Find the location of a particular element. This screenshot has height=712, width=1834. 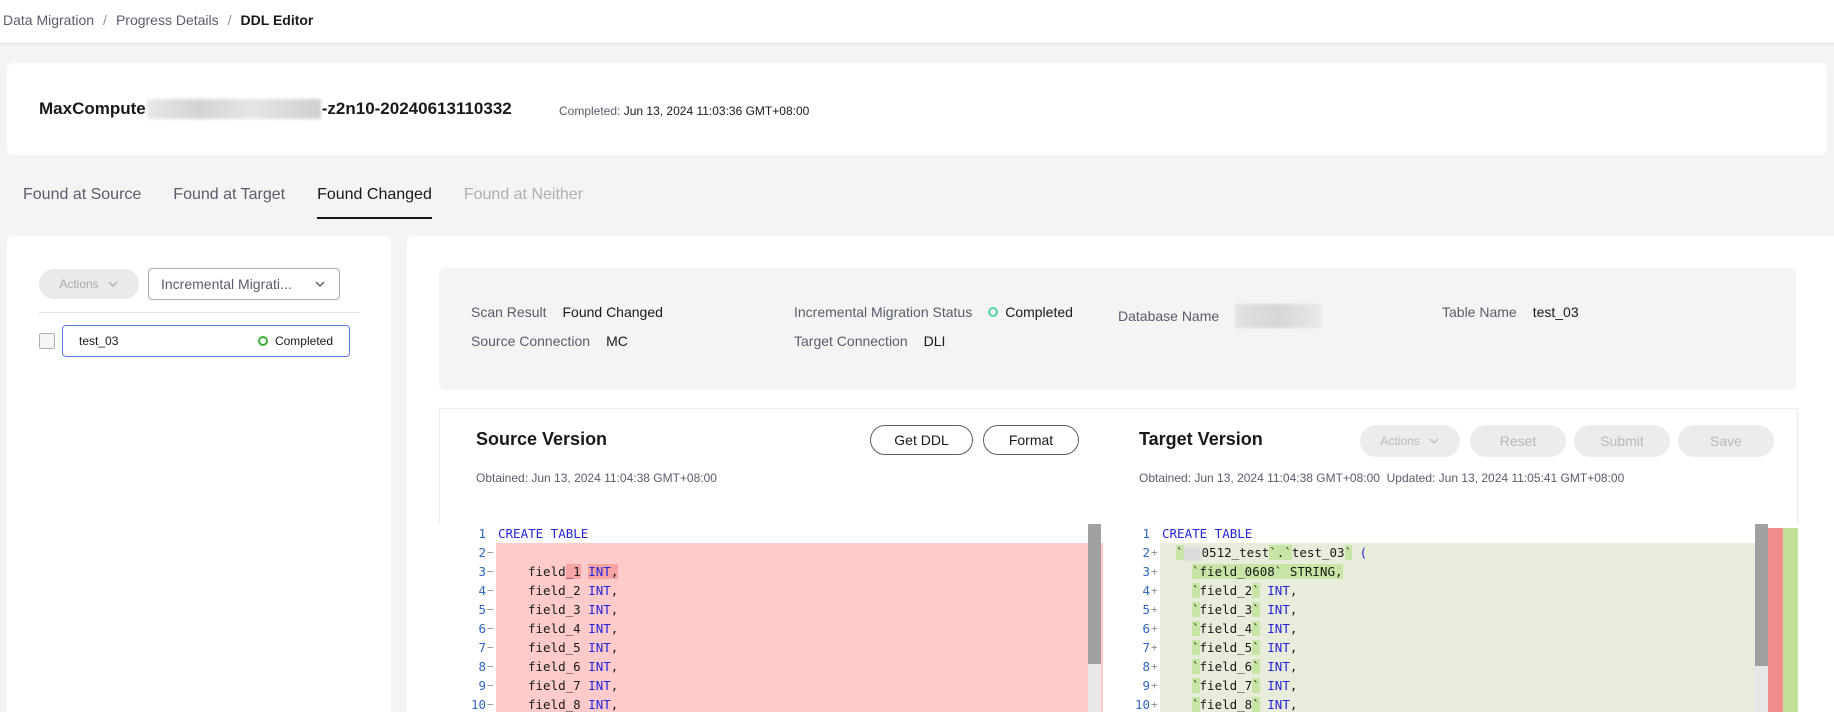

code-text: field_4 INT, is located at coordinates (799, 628).